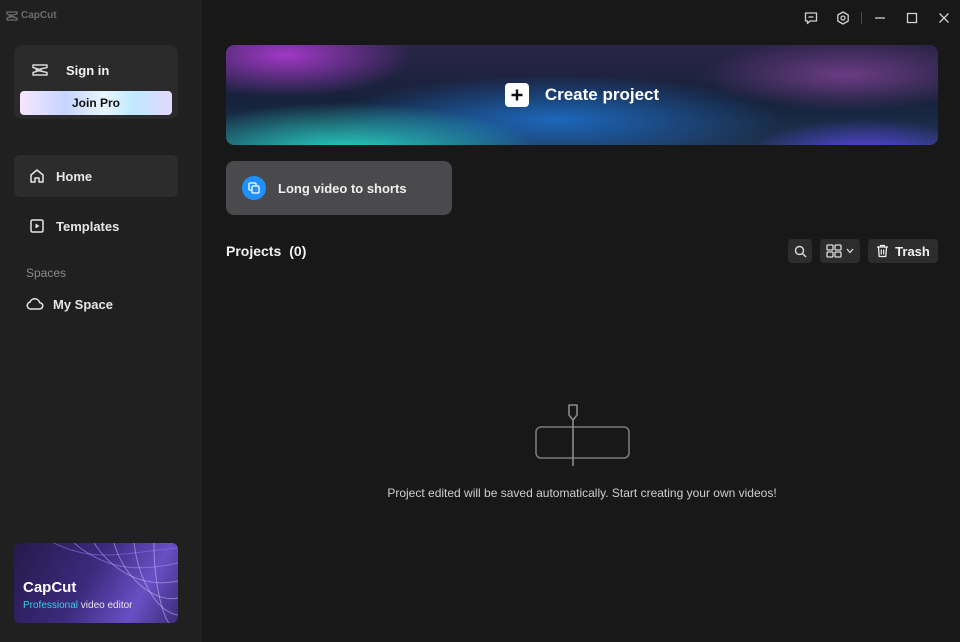 The width and height of the screenshot is (960, 642). I want to click on titlebar-divider, so click(861, 18).